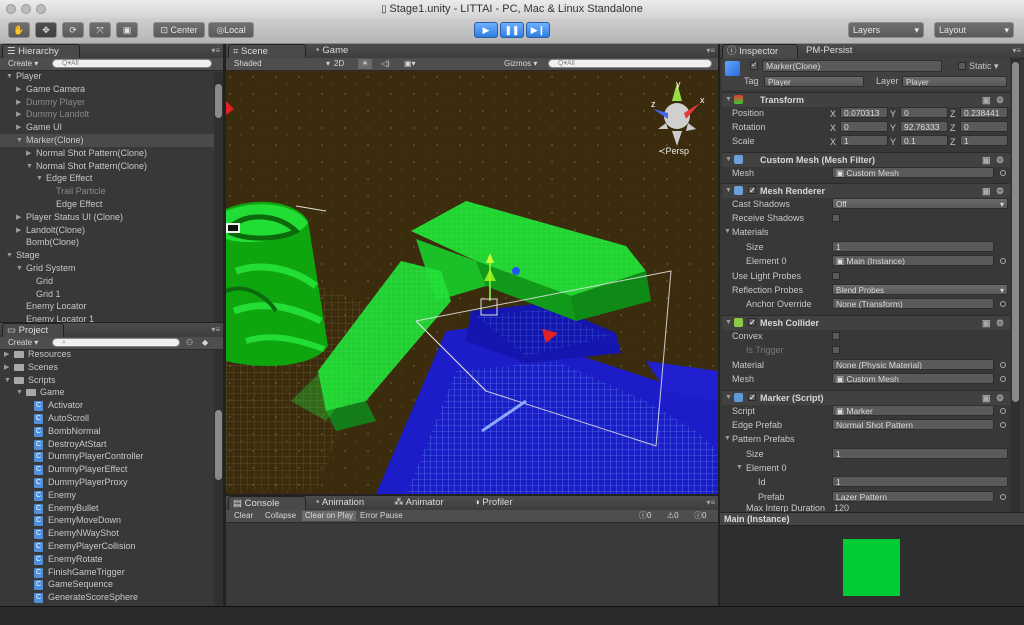  I want to click on hierarchy-search-input: Q▾All, so click(132, 63).